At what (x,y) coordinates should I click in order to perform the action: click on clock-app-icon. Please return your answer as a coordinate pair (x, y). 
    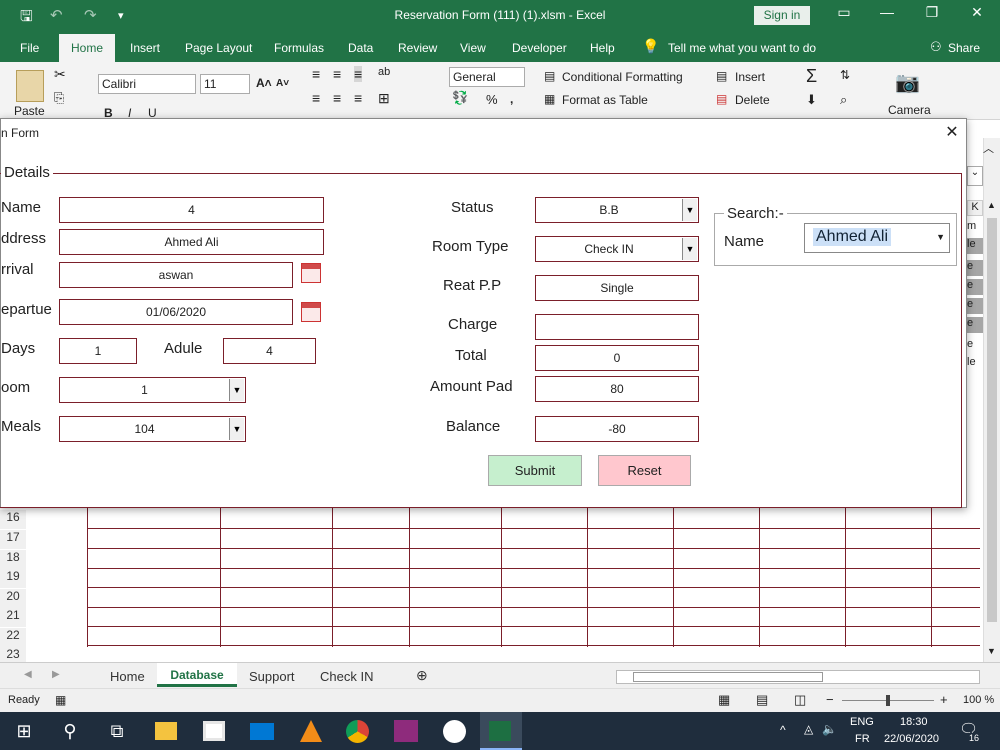
    Looking at the image, I should click on (454, 731).